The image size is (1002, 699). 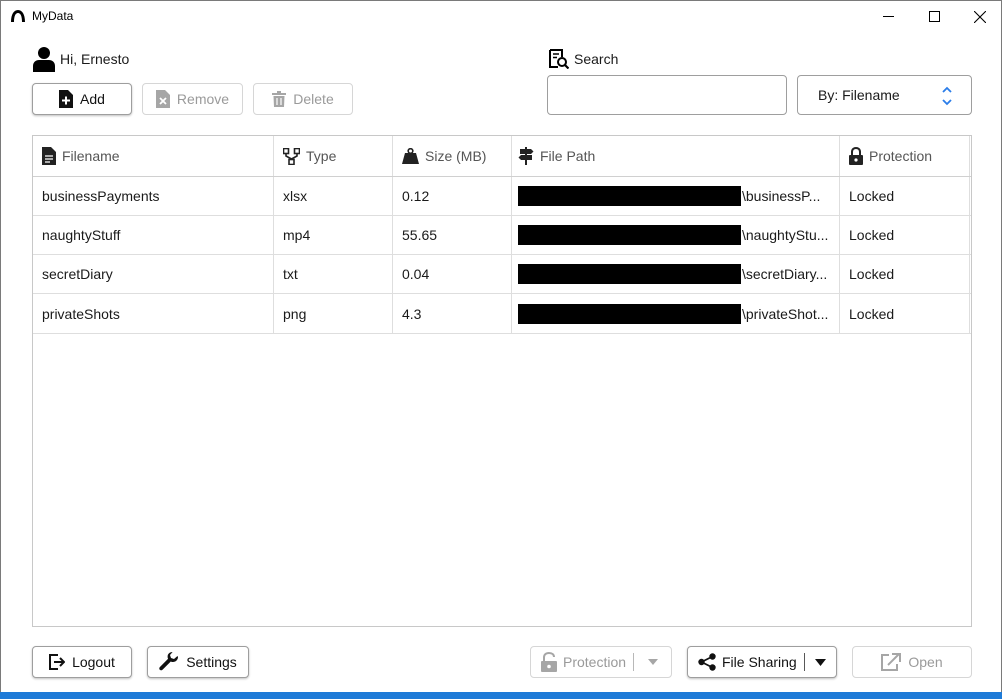 I want to click on close-icon, so click(x=980, y=16).